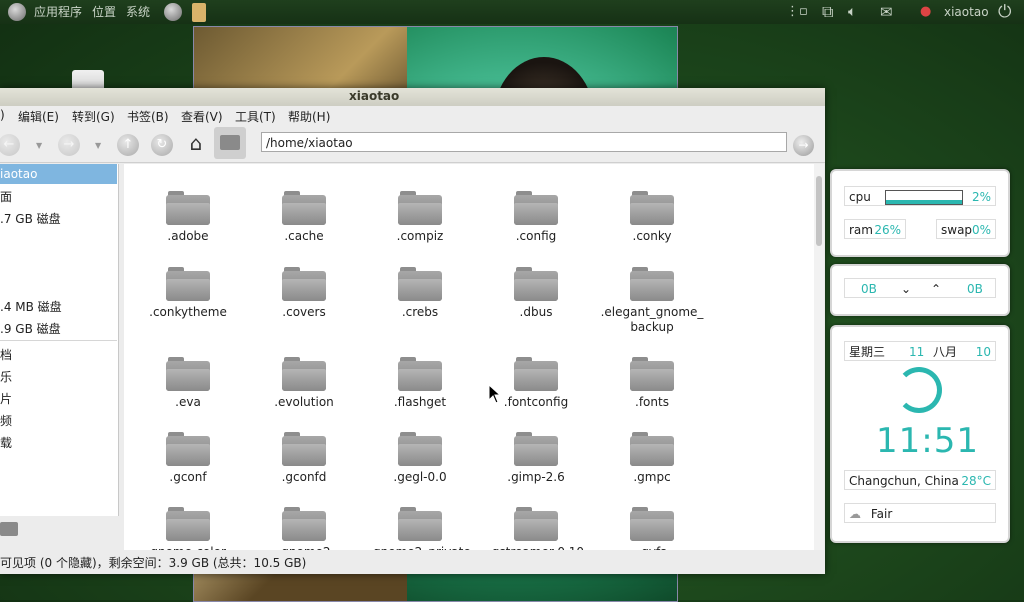 Image resolution: width=1024 pixels, height=602 pixels. I want to click on workspace-icon: ⧉, so click(827, 12).